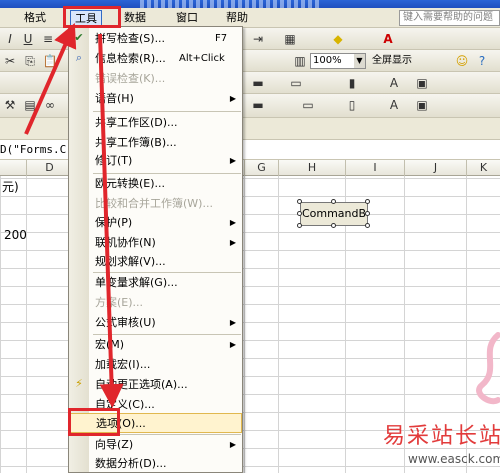  Describe the element at coordinates (462, 61) in the screenshot. I see `smiley-icon: ☺` at that location.